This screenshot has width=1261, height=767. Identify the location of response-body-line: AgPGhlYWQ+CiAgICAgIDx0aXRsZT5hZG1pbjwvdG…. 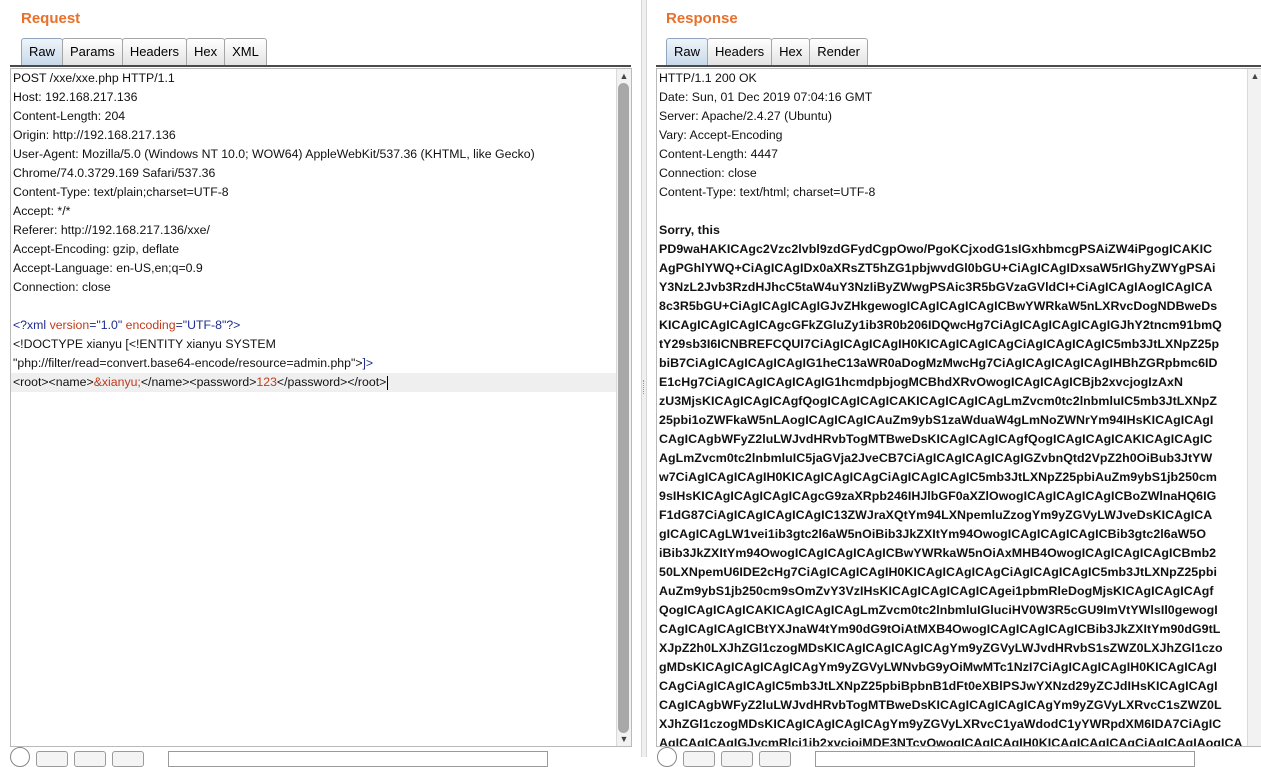
(937, 268).